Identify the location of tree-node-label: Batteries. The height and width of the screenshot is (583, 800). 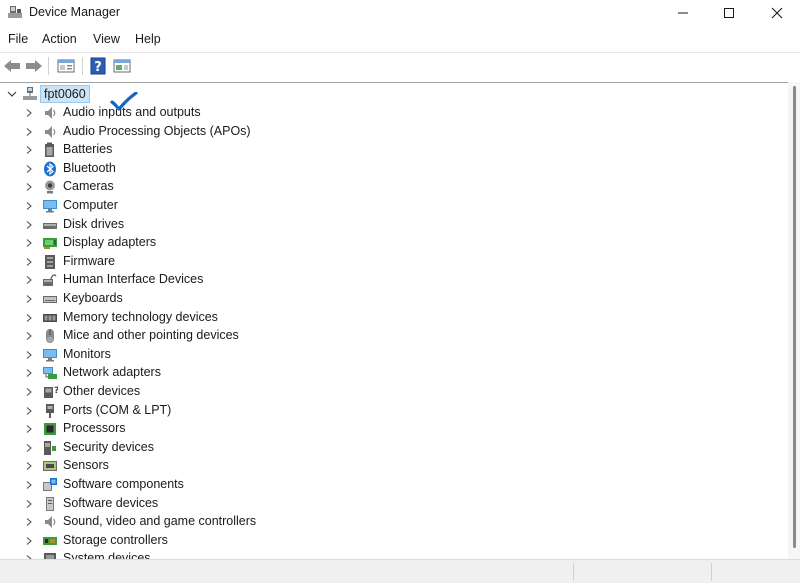
(87, 149).